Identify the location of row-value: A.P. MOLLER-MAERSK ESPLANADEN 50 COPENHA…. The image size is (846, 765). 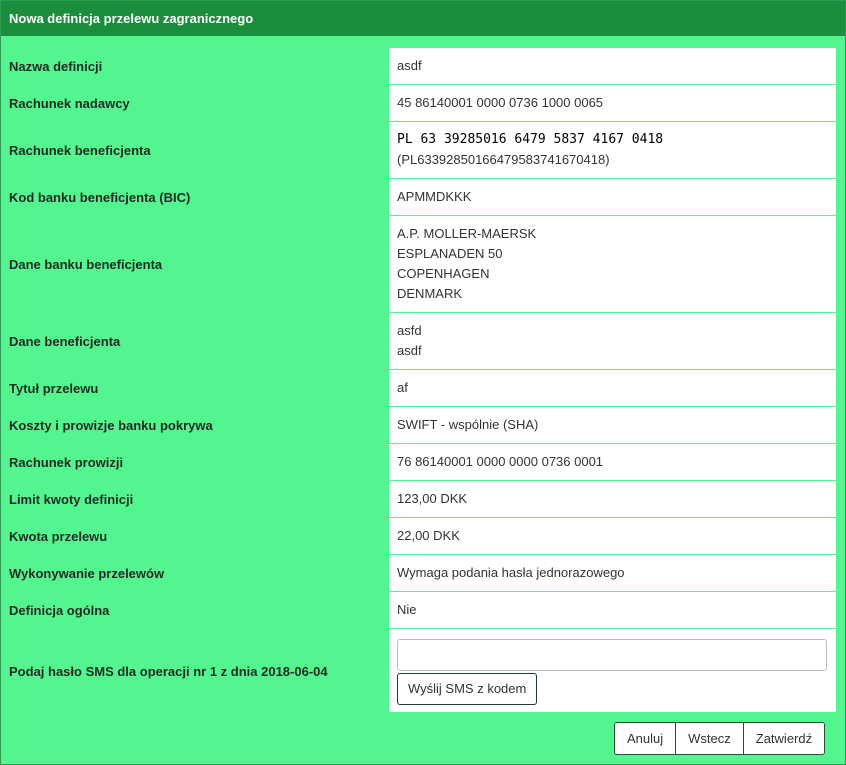
(612, 264).